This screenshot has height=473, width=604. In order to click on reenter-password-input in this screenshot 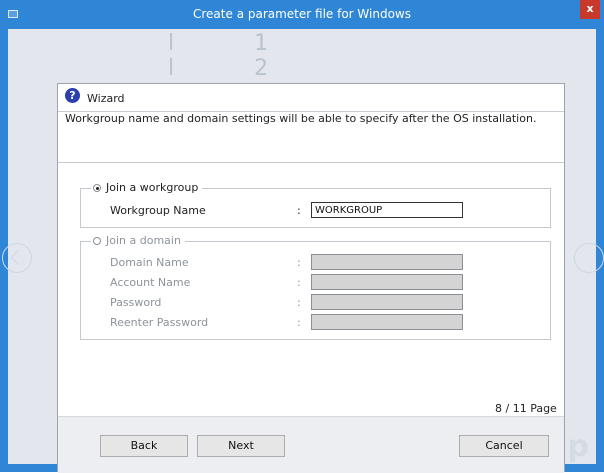, I will do `click(387, 322)`.